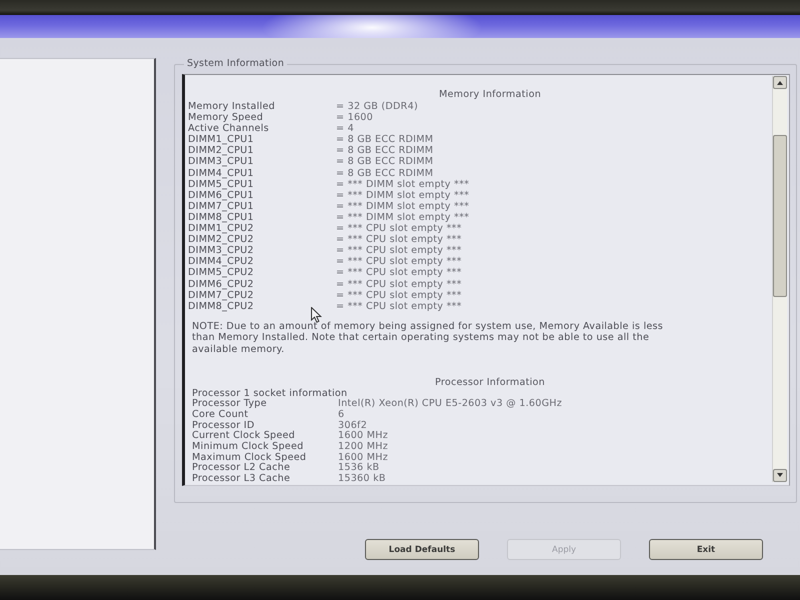  I want to click on field-value: 1536 kB, so click(359, 468).